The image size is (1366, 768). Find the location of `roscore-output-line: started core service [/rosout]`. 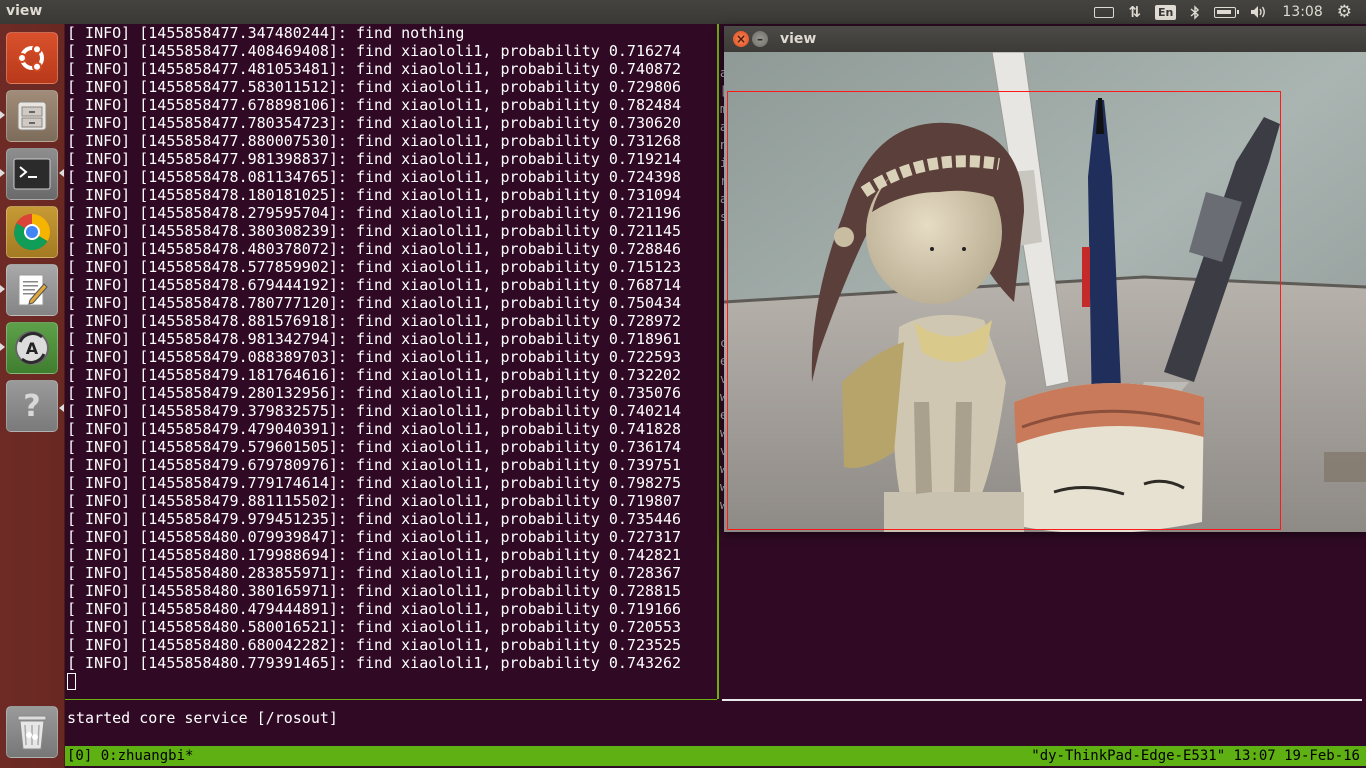

roscore-output-line: started core service [/rosout] is located at coordinates (202, 718).